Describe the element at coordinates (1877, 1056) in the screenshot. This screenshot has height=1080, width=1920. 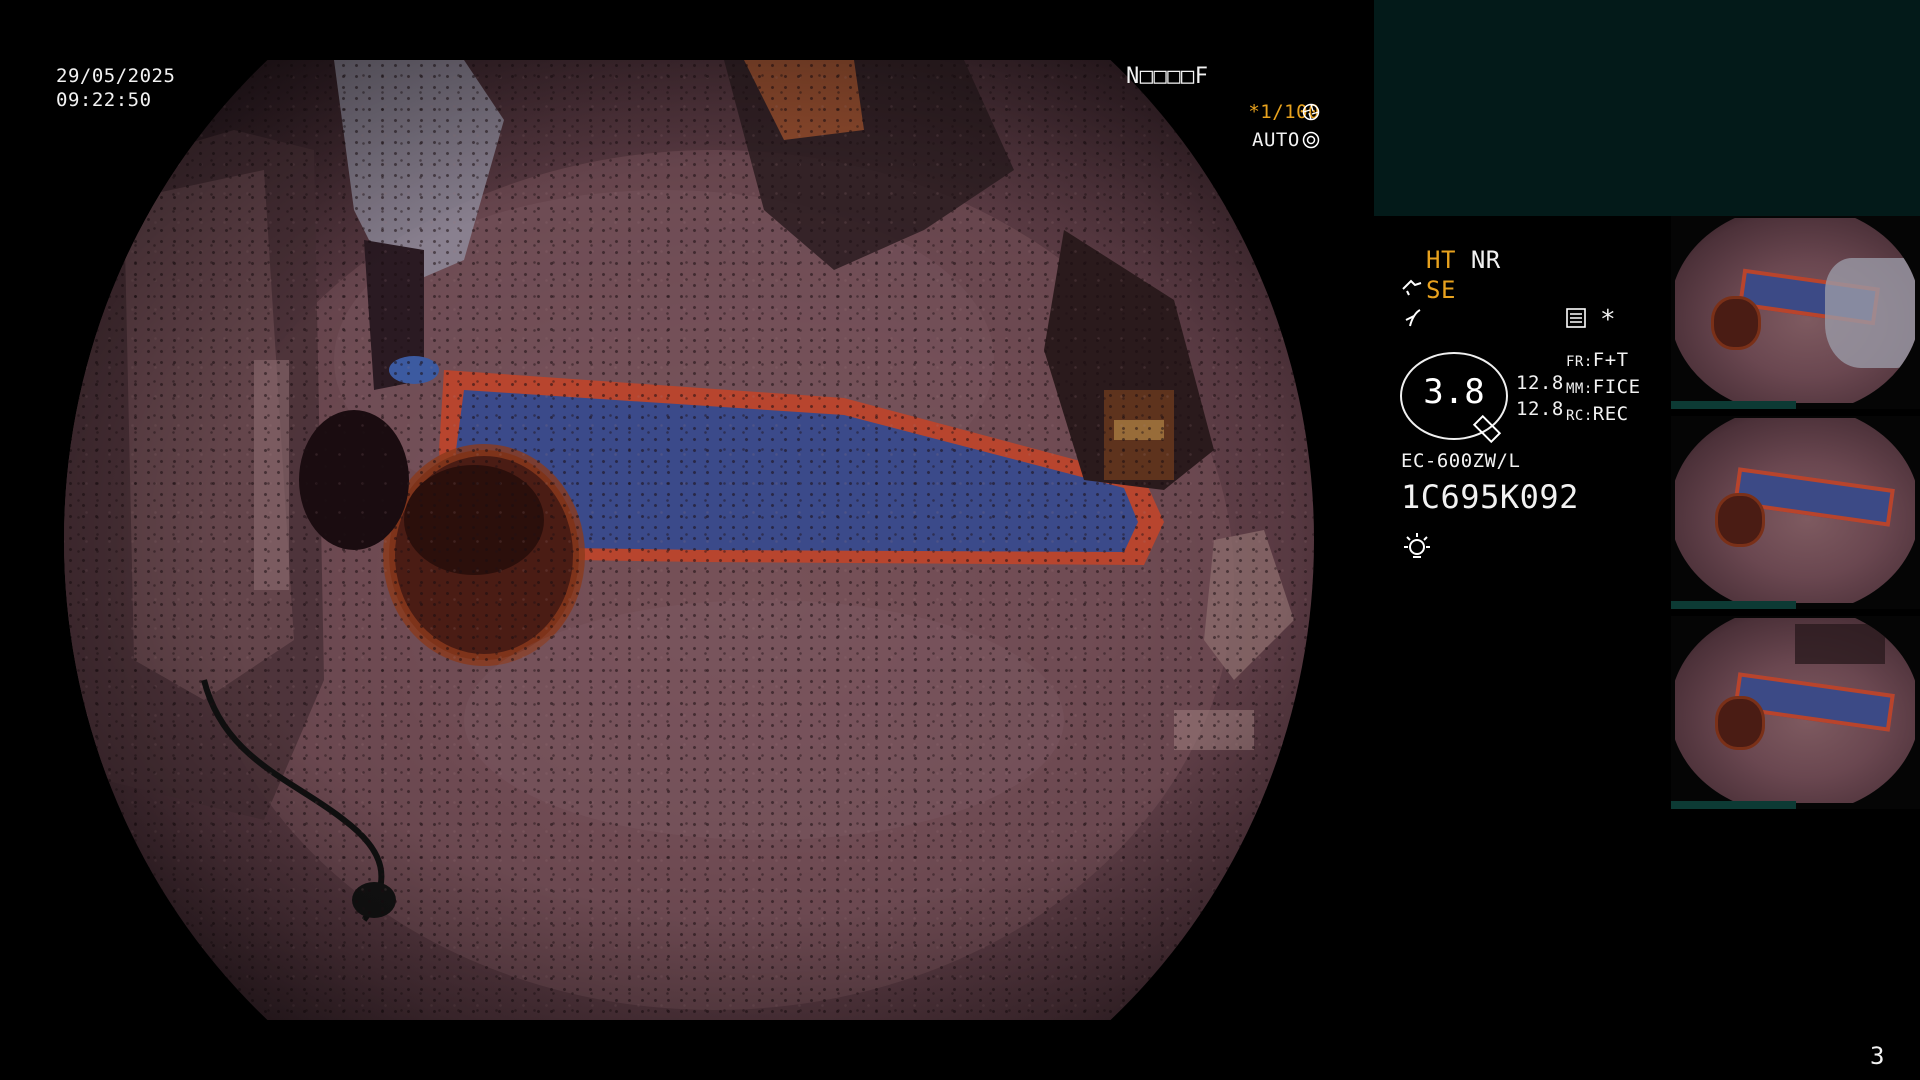
I see `page-number: 3` at that location.